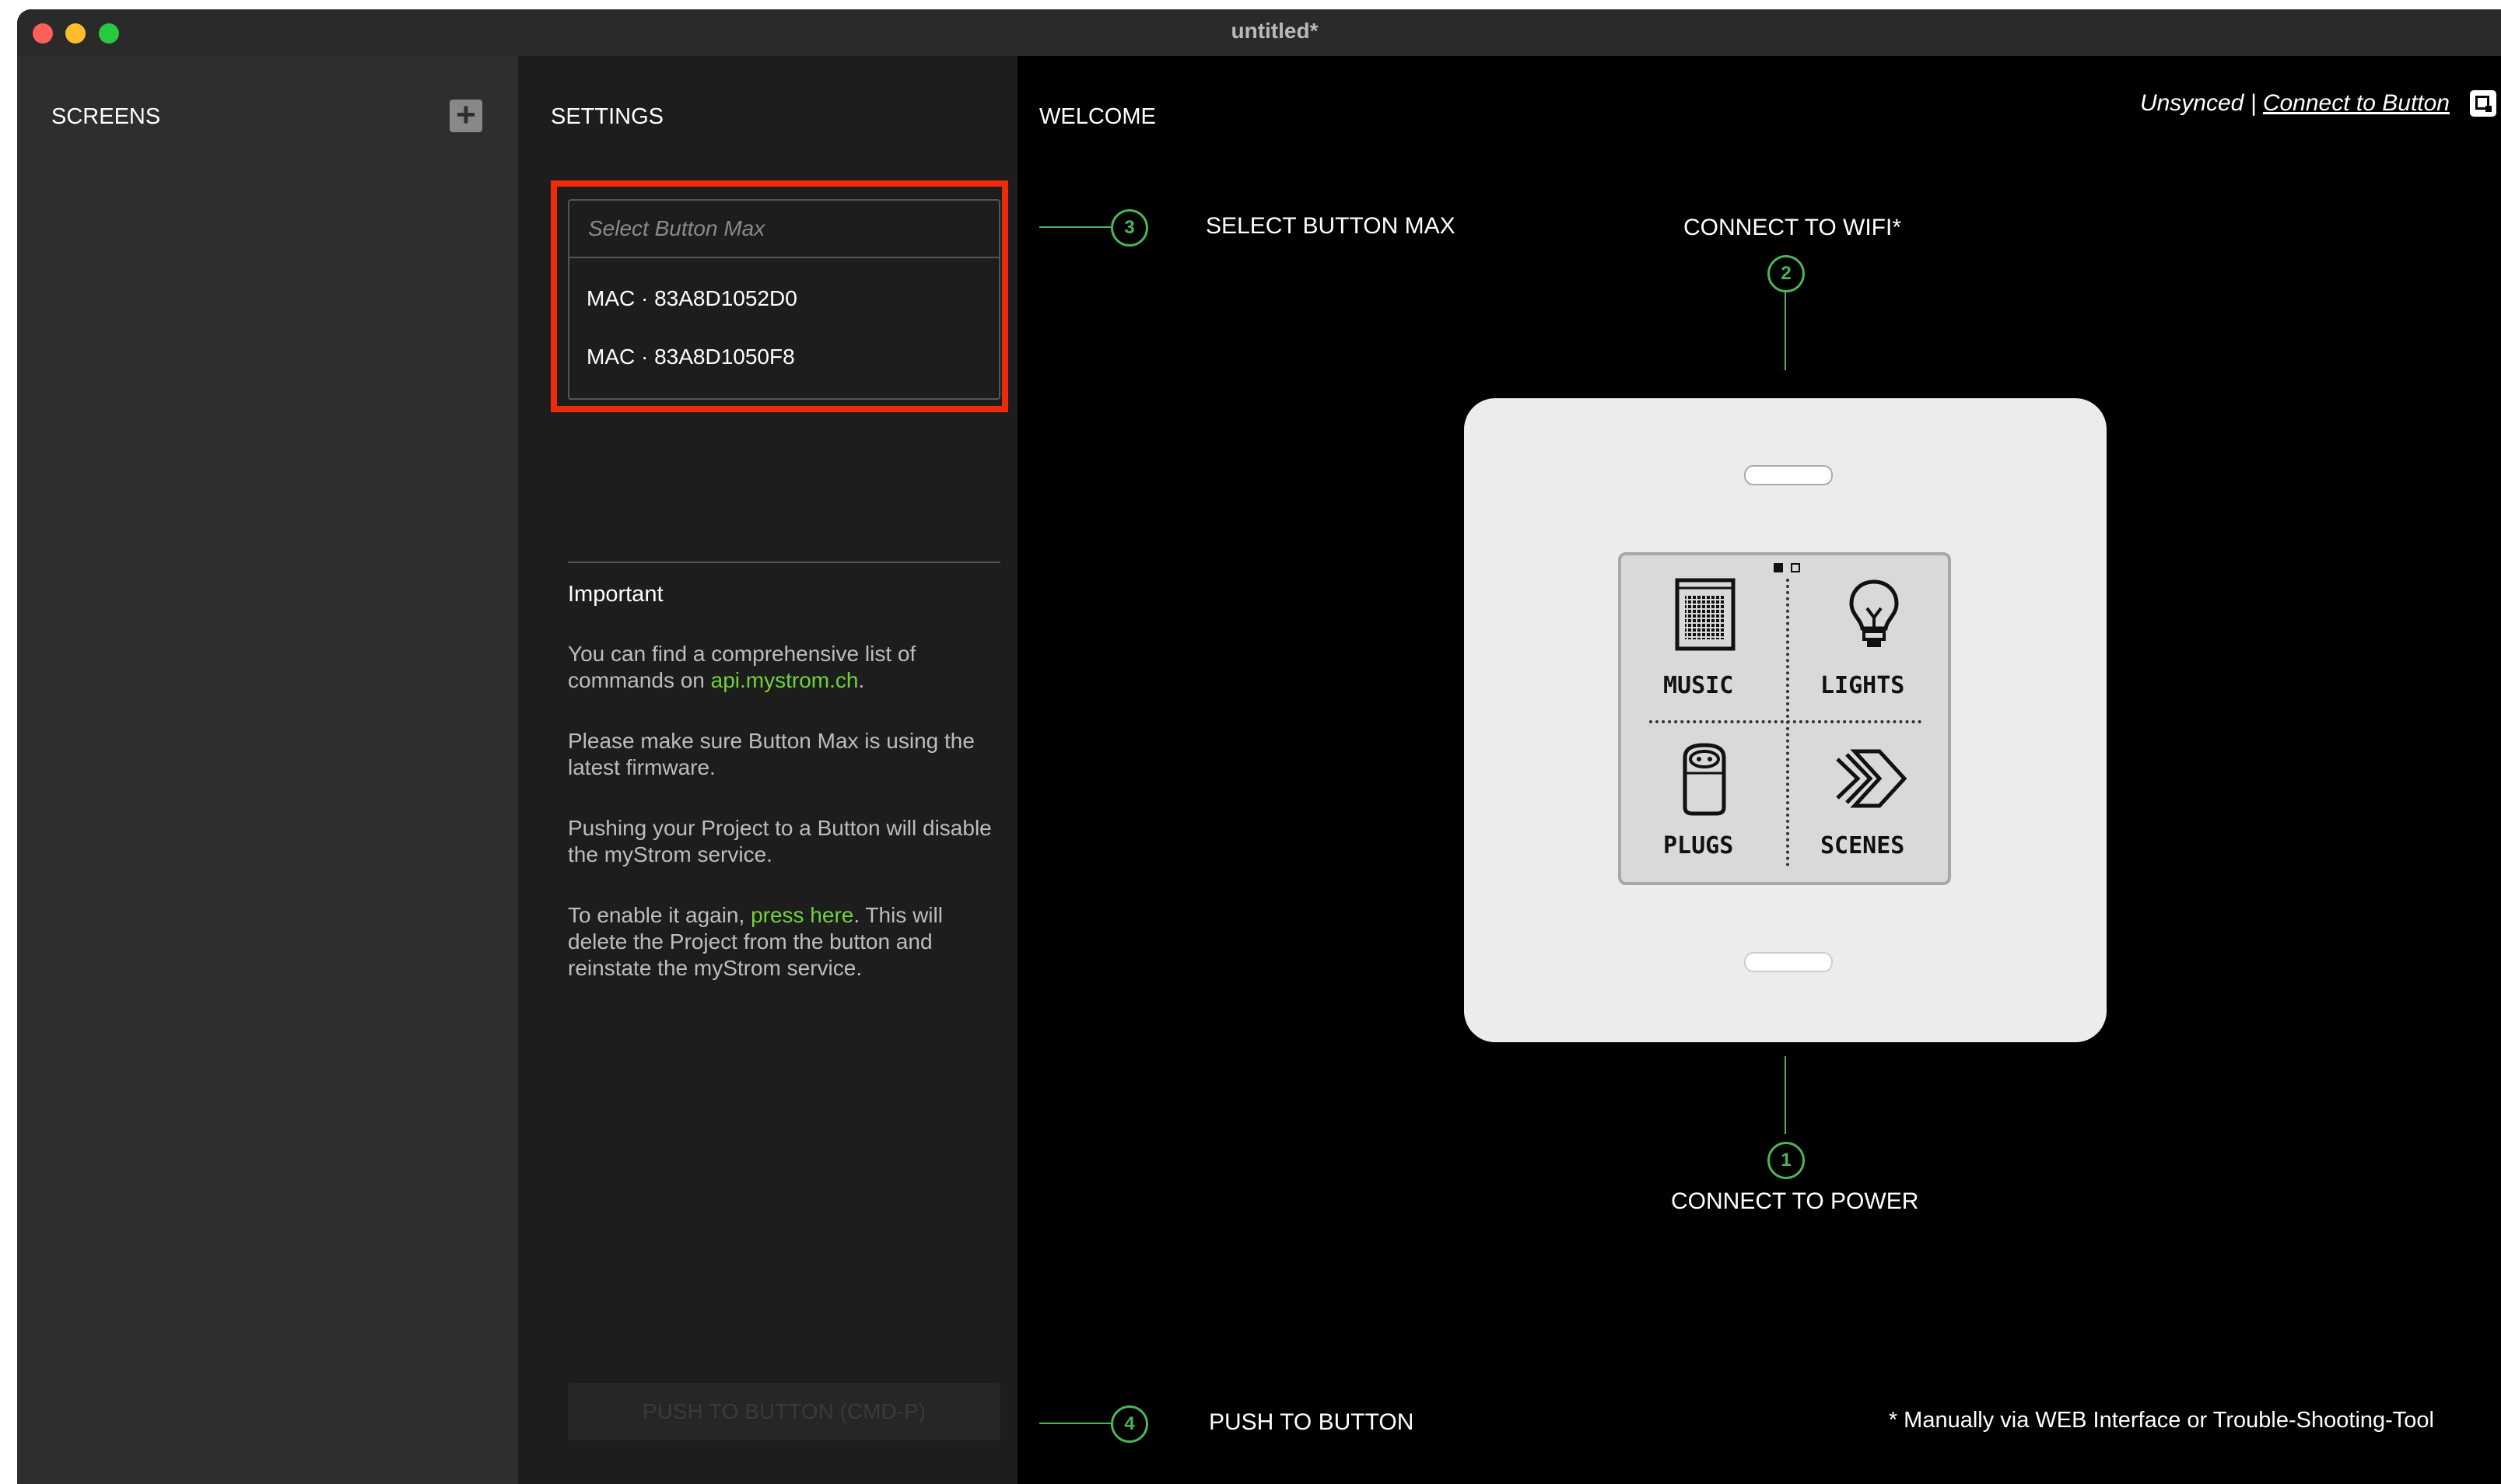 The image size is (2501, 1484). I want to click on screens-heading: SCREENS, so click(106, 117).